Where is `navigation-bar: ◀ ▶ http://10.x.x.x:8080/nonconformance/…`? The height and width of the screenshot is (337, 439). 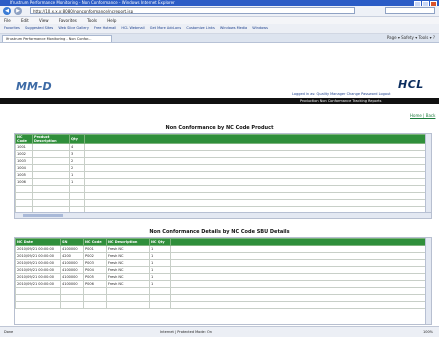 navigation-bar: ◀ ▶ http://10.x.x.x:8080/nonconformance/… is located at coordinates (219, 11).